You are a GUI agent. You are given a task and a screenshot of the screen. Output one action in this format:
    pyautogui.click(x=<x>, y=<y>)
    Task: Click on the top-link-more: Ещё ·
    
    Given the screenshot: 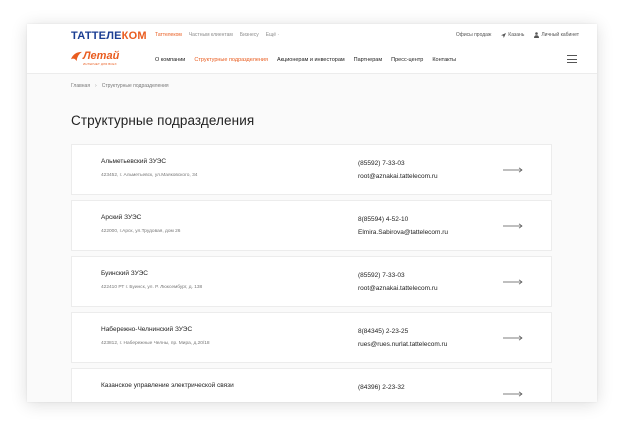 What is the action you would take?
    pyautogui.click(x=272, y=35)
    